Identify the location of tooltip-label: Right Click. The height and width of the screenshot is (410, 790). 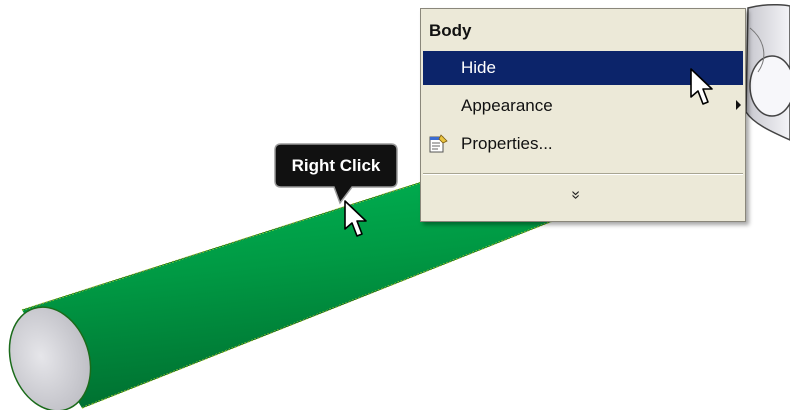
(336, 165).